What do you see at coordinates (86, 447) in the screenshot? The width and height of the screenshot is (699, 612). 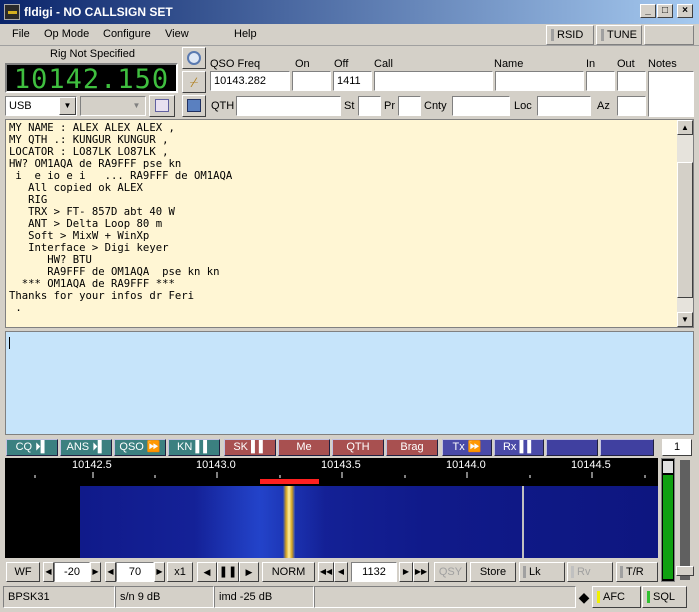 I see `macro-ans-button: ANS ⏵▌` at bounding box center [86, 447].